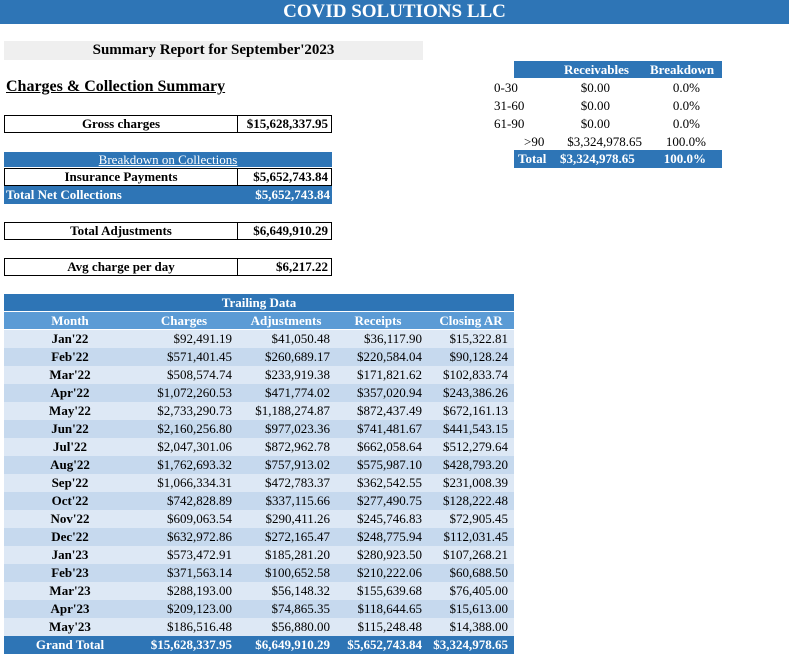  Describe the element at coordinates (378, 320) in the screenshot. I see `column-header: Receipts` at that location.